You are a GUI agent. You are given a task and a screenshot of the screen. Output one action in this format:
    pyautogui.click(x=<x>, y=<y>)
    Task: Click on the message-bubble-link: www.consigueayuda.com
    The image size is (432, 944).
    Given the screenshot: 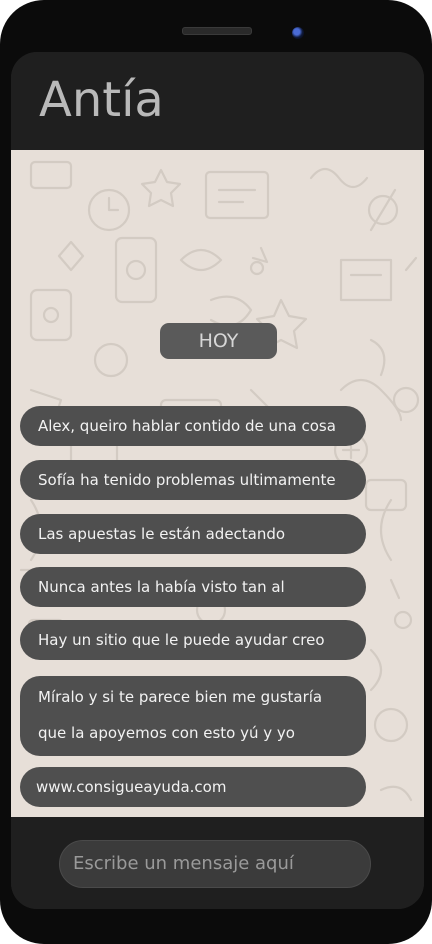 What is the action you would take?
    pyautogui.click(x=193, y=787)
    